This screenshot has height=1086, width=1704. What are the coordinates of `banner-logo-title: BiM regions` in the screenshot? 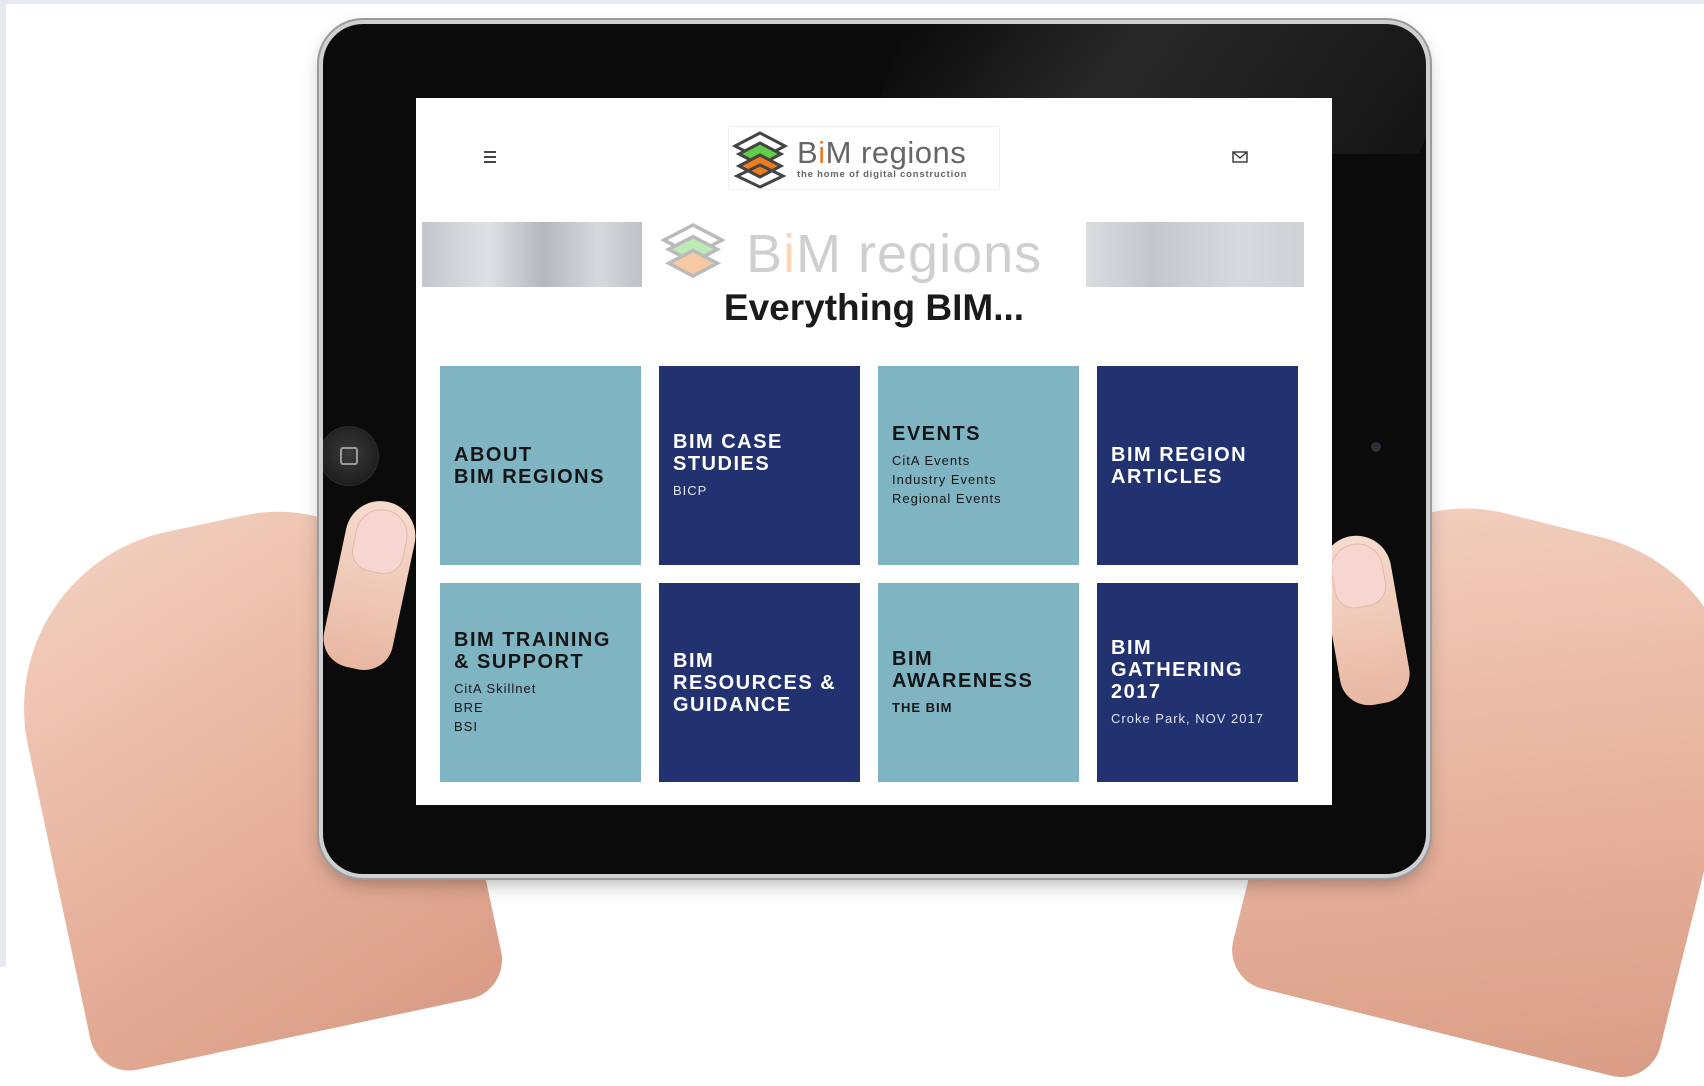 It's located at (894, 254).